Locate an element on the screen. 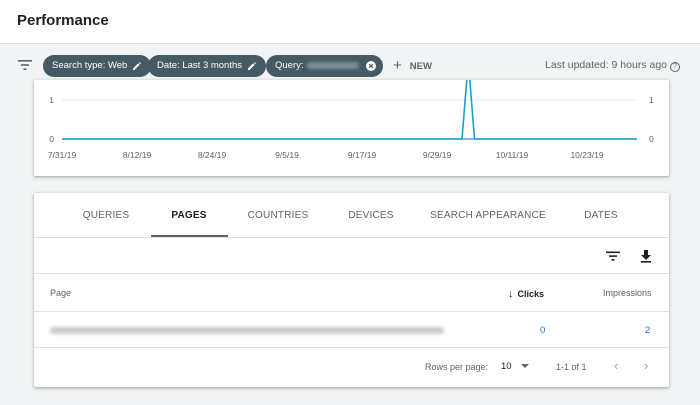 Image resolution: width=700 pixels, height=405 pixels. close-icon is located at coordinates (371, 66).